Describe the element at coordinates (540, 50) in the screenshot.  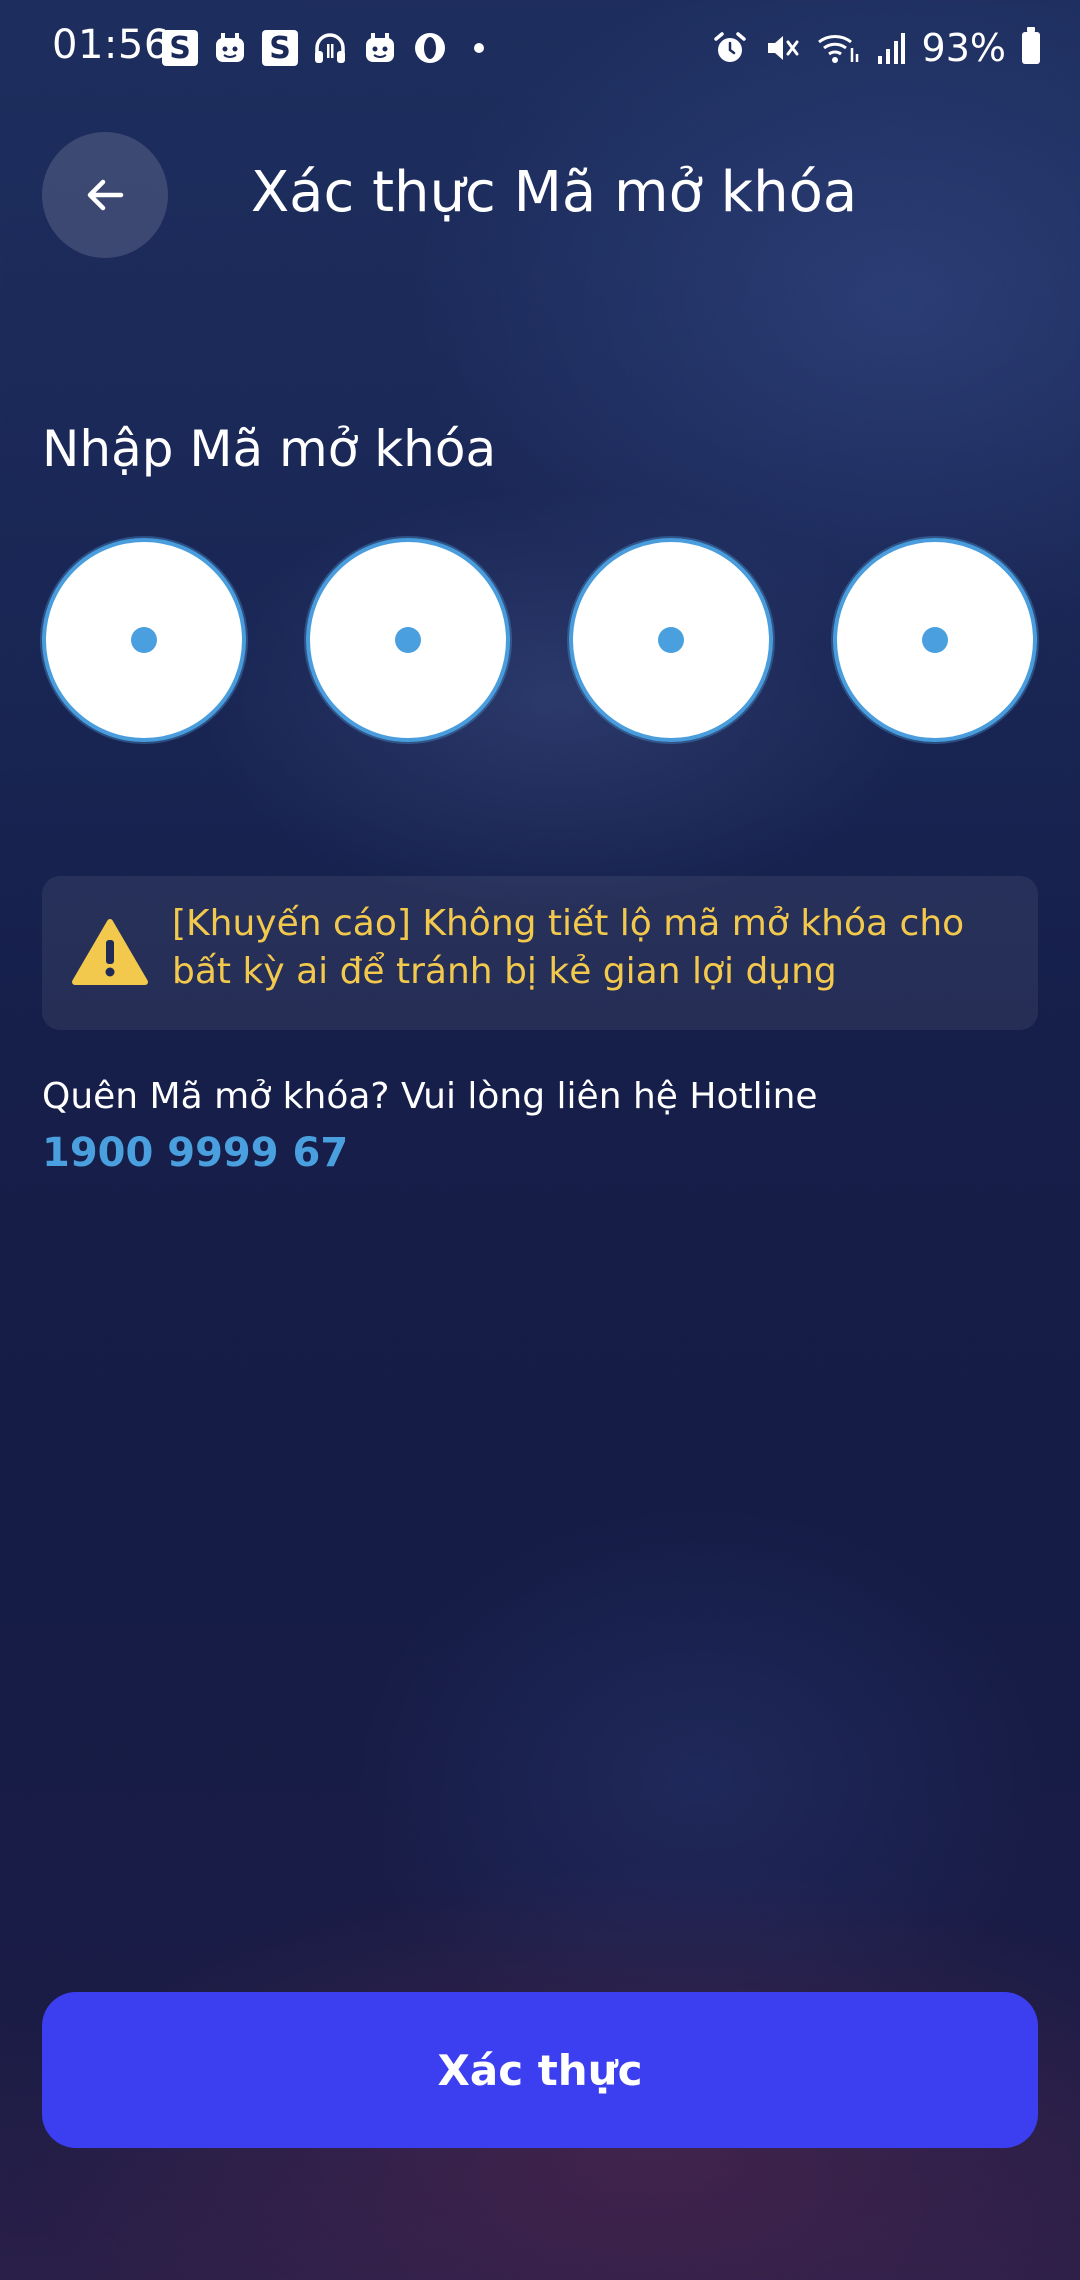
I see `status-bar: 01:56 S S 93%` at that location.